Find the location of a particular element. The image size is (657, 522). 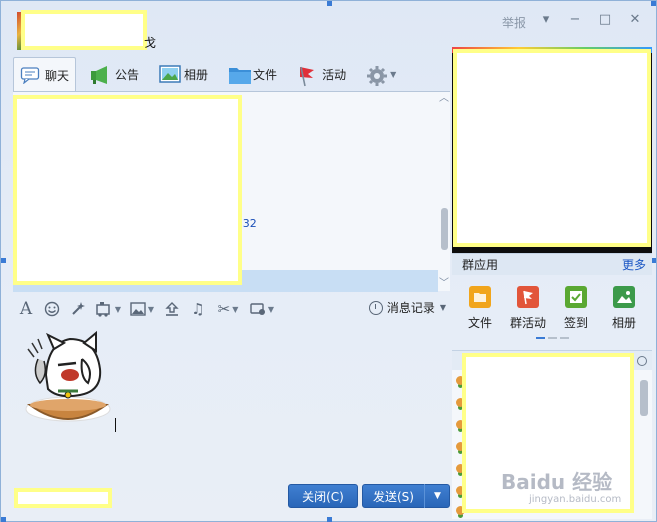

screenshot-tool-icon: ▼ is located at coordinates (108, 309).